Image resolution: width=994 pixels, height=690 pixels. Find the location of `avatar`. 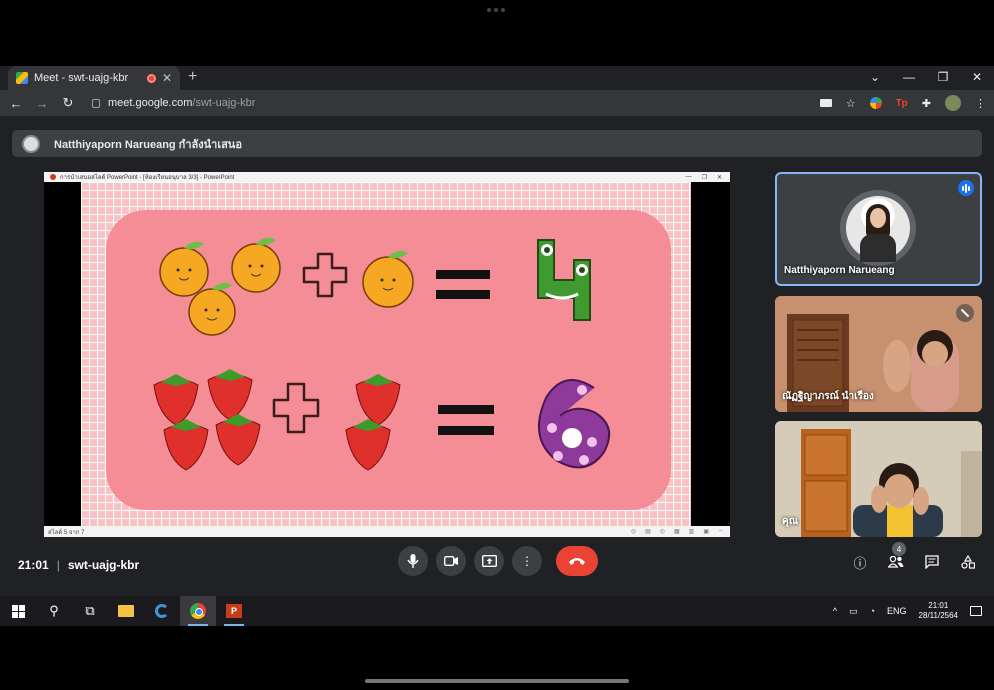

avatar is located at coordinates (878, 228).